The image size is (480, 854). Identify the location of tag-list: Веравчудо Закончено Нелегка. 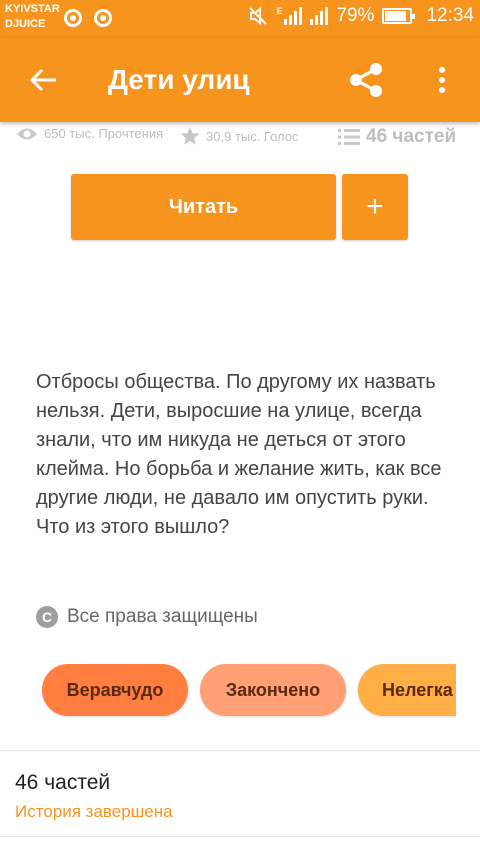
(249, 691).